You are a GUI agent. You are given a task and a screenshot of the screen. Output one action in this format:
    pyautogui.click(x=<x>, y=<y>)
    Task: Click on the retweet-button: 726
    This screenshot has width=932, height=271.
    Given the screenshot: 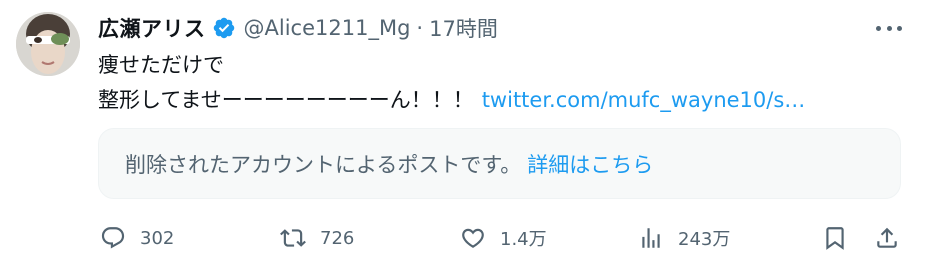 What is the action you would take?
    pyautogui.click(x=317, y=238)
    